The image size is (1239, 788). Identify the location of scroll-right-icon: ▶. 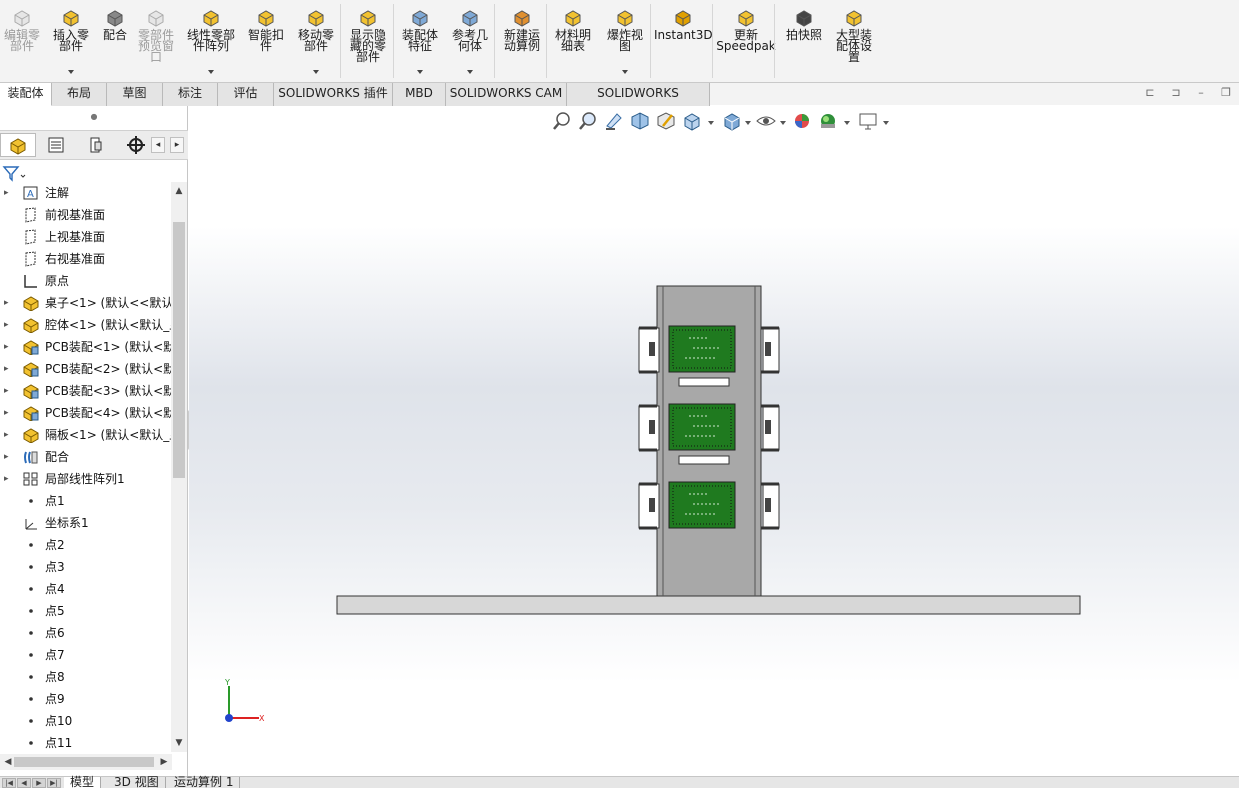
(164, 762).